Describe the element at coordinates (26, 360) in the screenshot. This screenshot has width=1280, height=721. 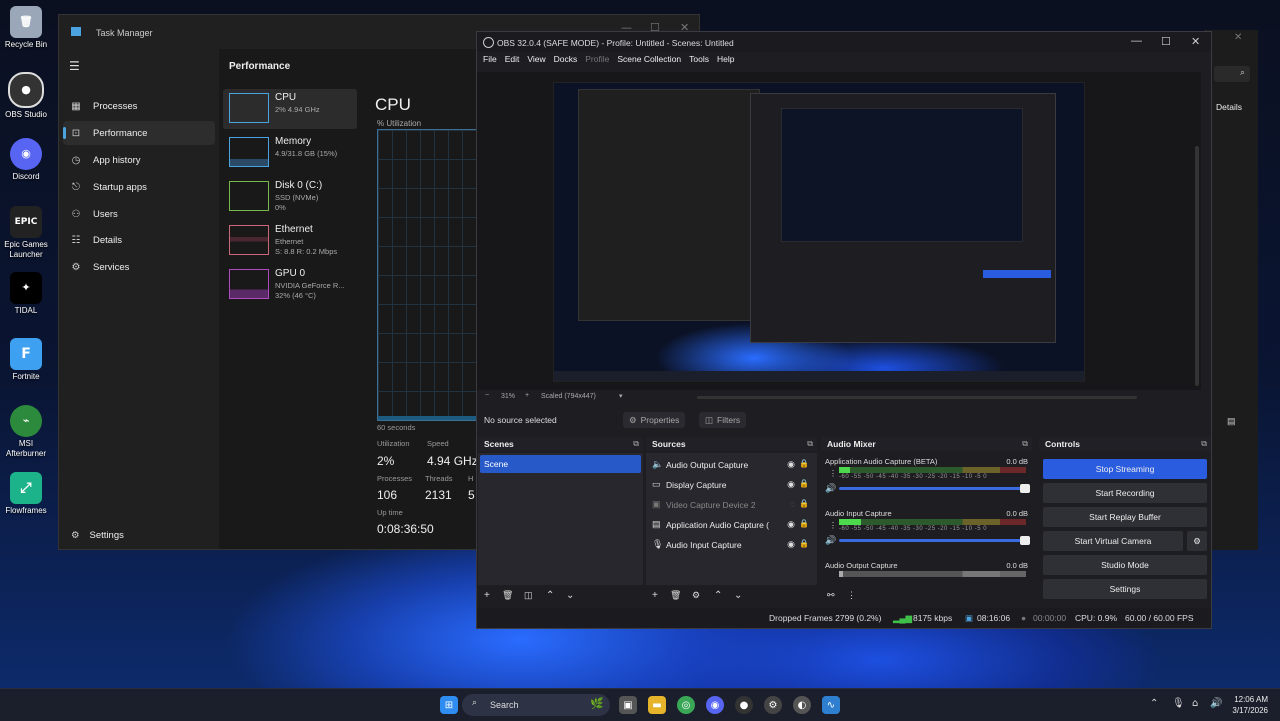
I see `desktop-icon-fortnite: F Fortnite` at that location.